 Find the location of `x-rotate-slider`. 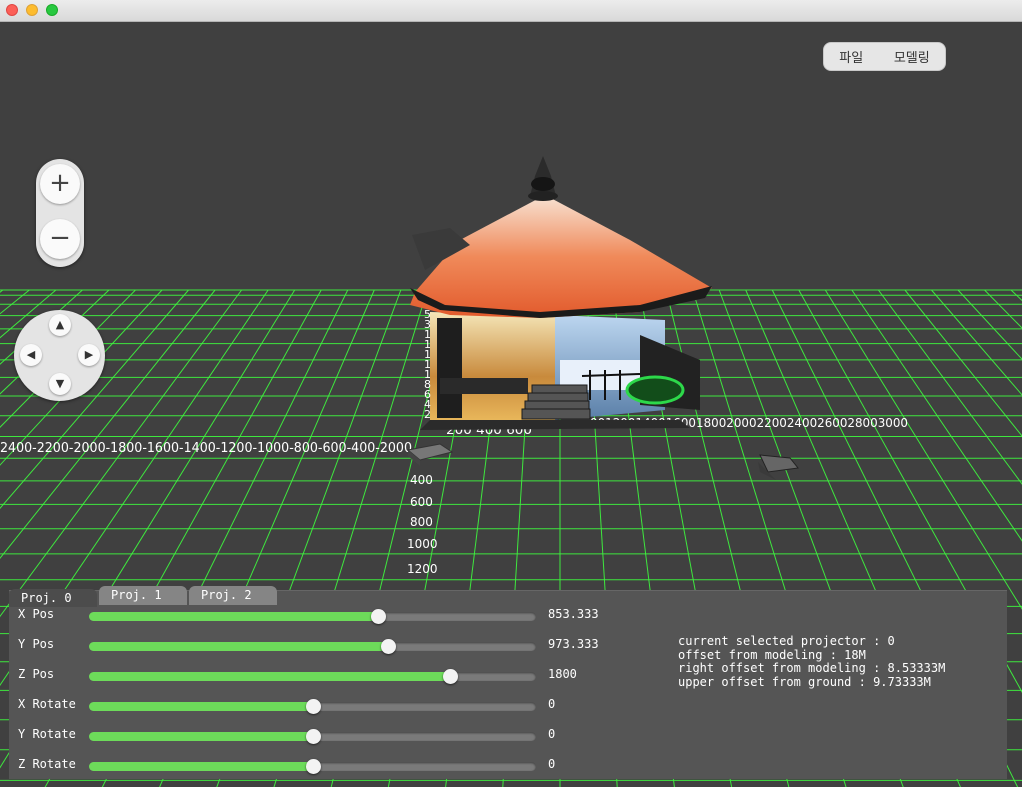

x-rotate-slider is located at coordinates (312, 706).